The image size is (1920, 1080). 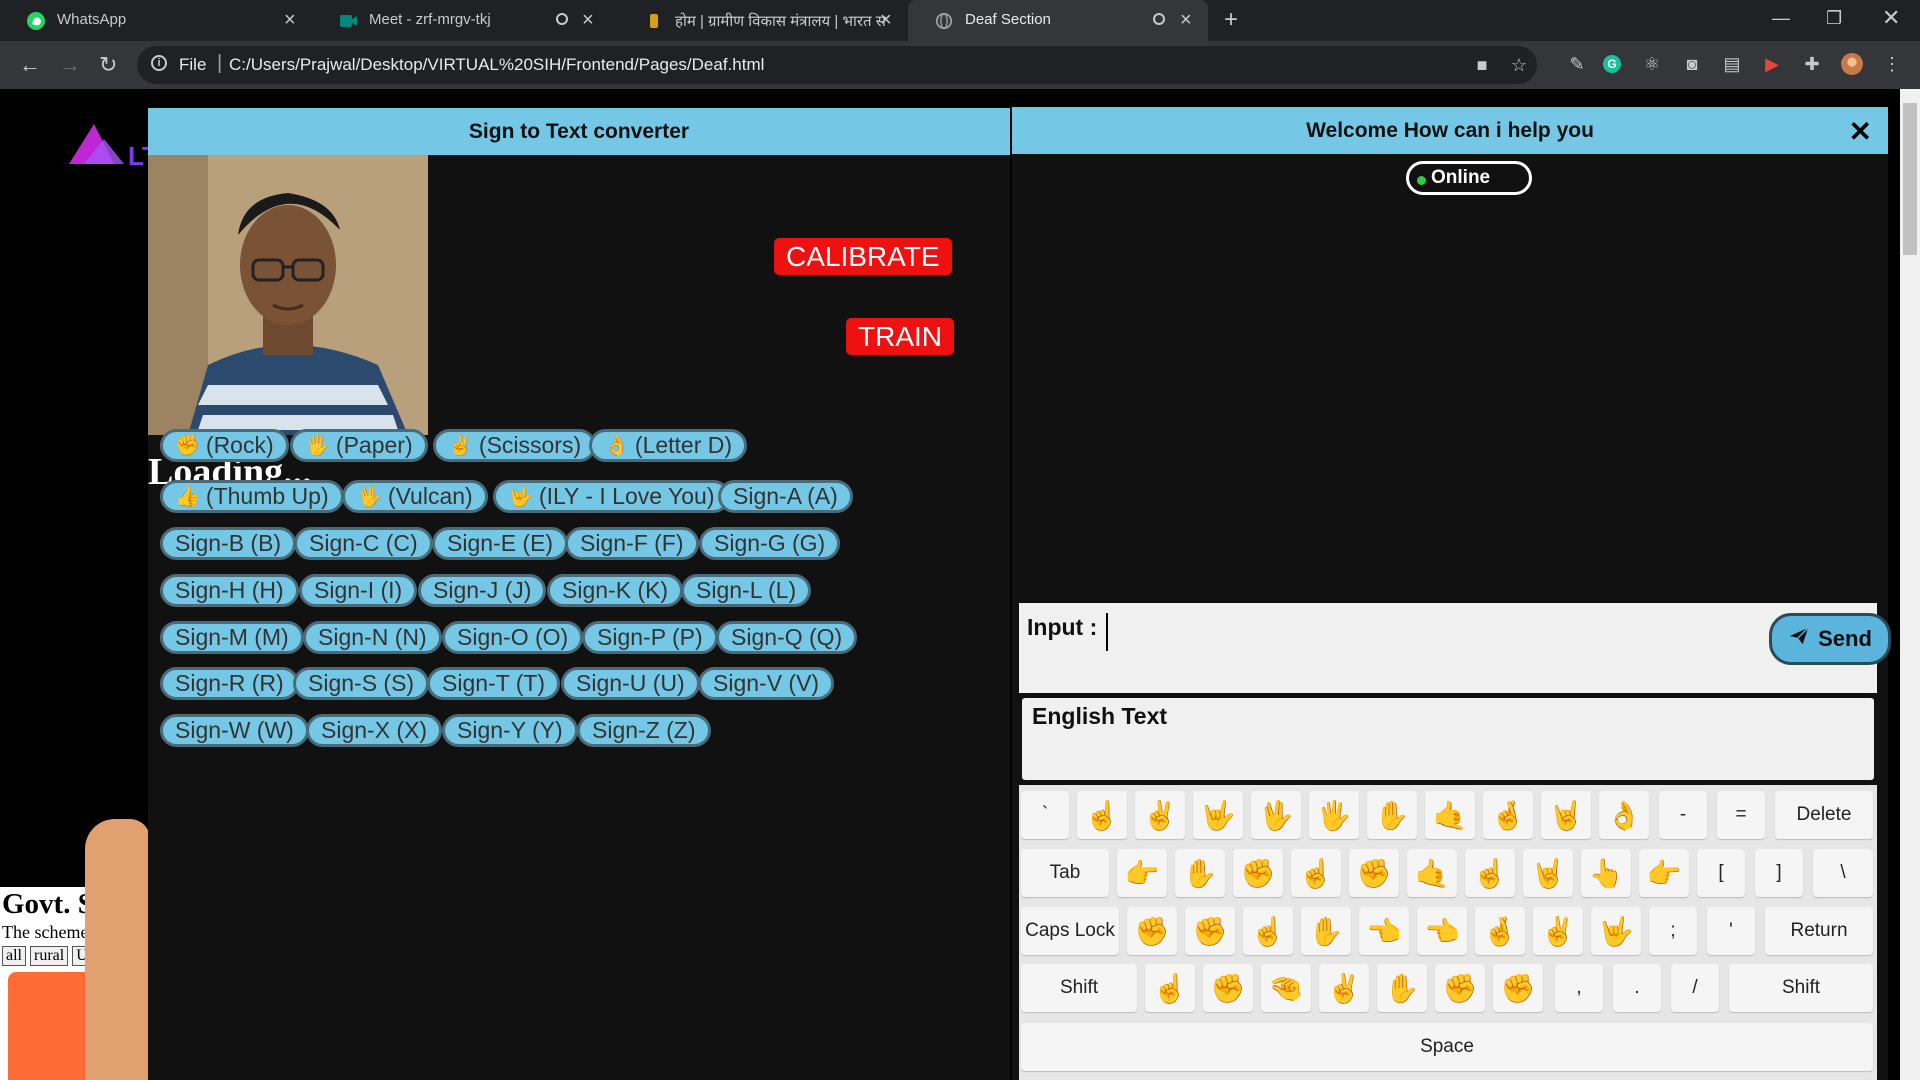 What do you see at coordinates (1045, 815) in the screenshot?
I see `key-backtick: `` at bounding box center [1045, 815].